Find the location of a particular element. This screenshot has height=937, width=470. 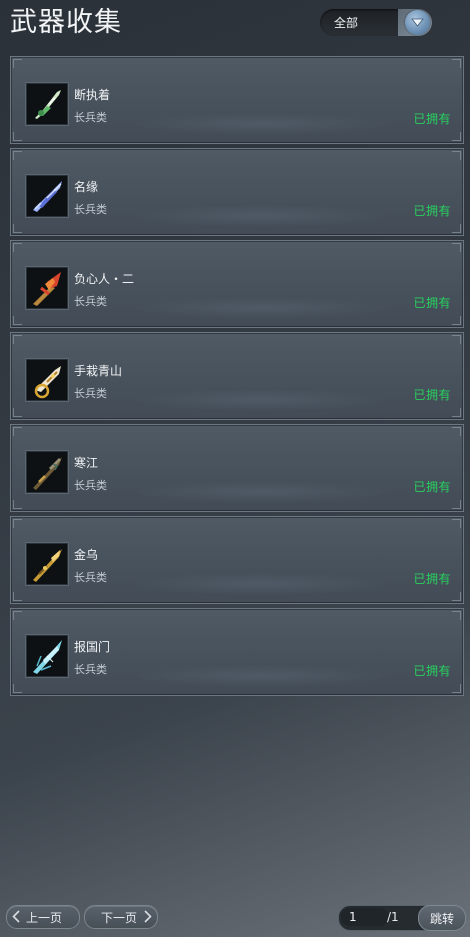

prev-page-label: 上一页 is located at coordinates (44, 918).